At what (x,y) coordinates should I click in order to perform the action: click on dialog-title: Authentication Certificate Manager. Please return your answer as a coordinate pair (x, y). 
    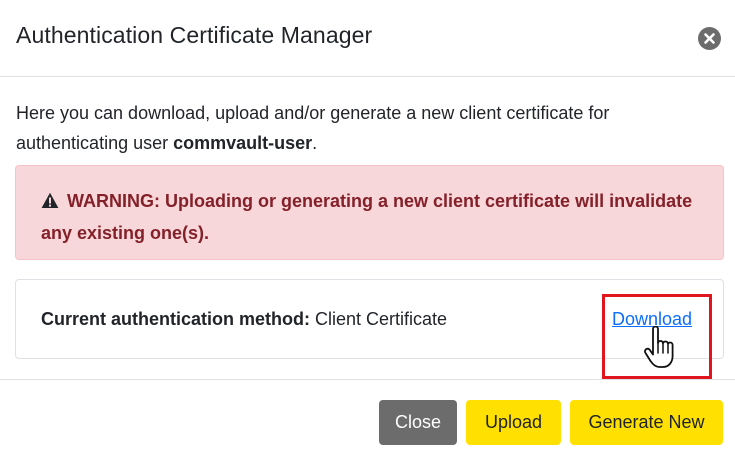
    Looking at the image, I should click on (194, 35).